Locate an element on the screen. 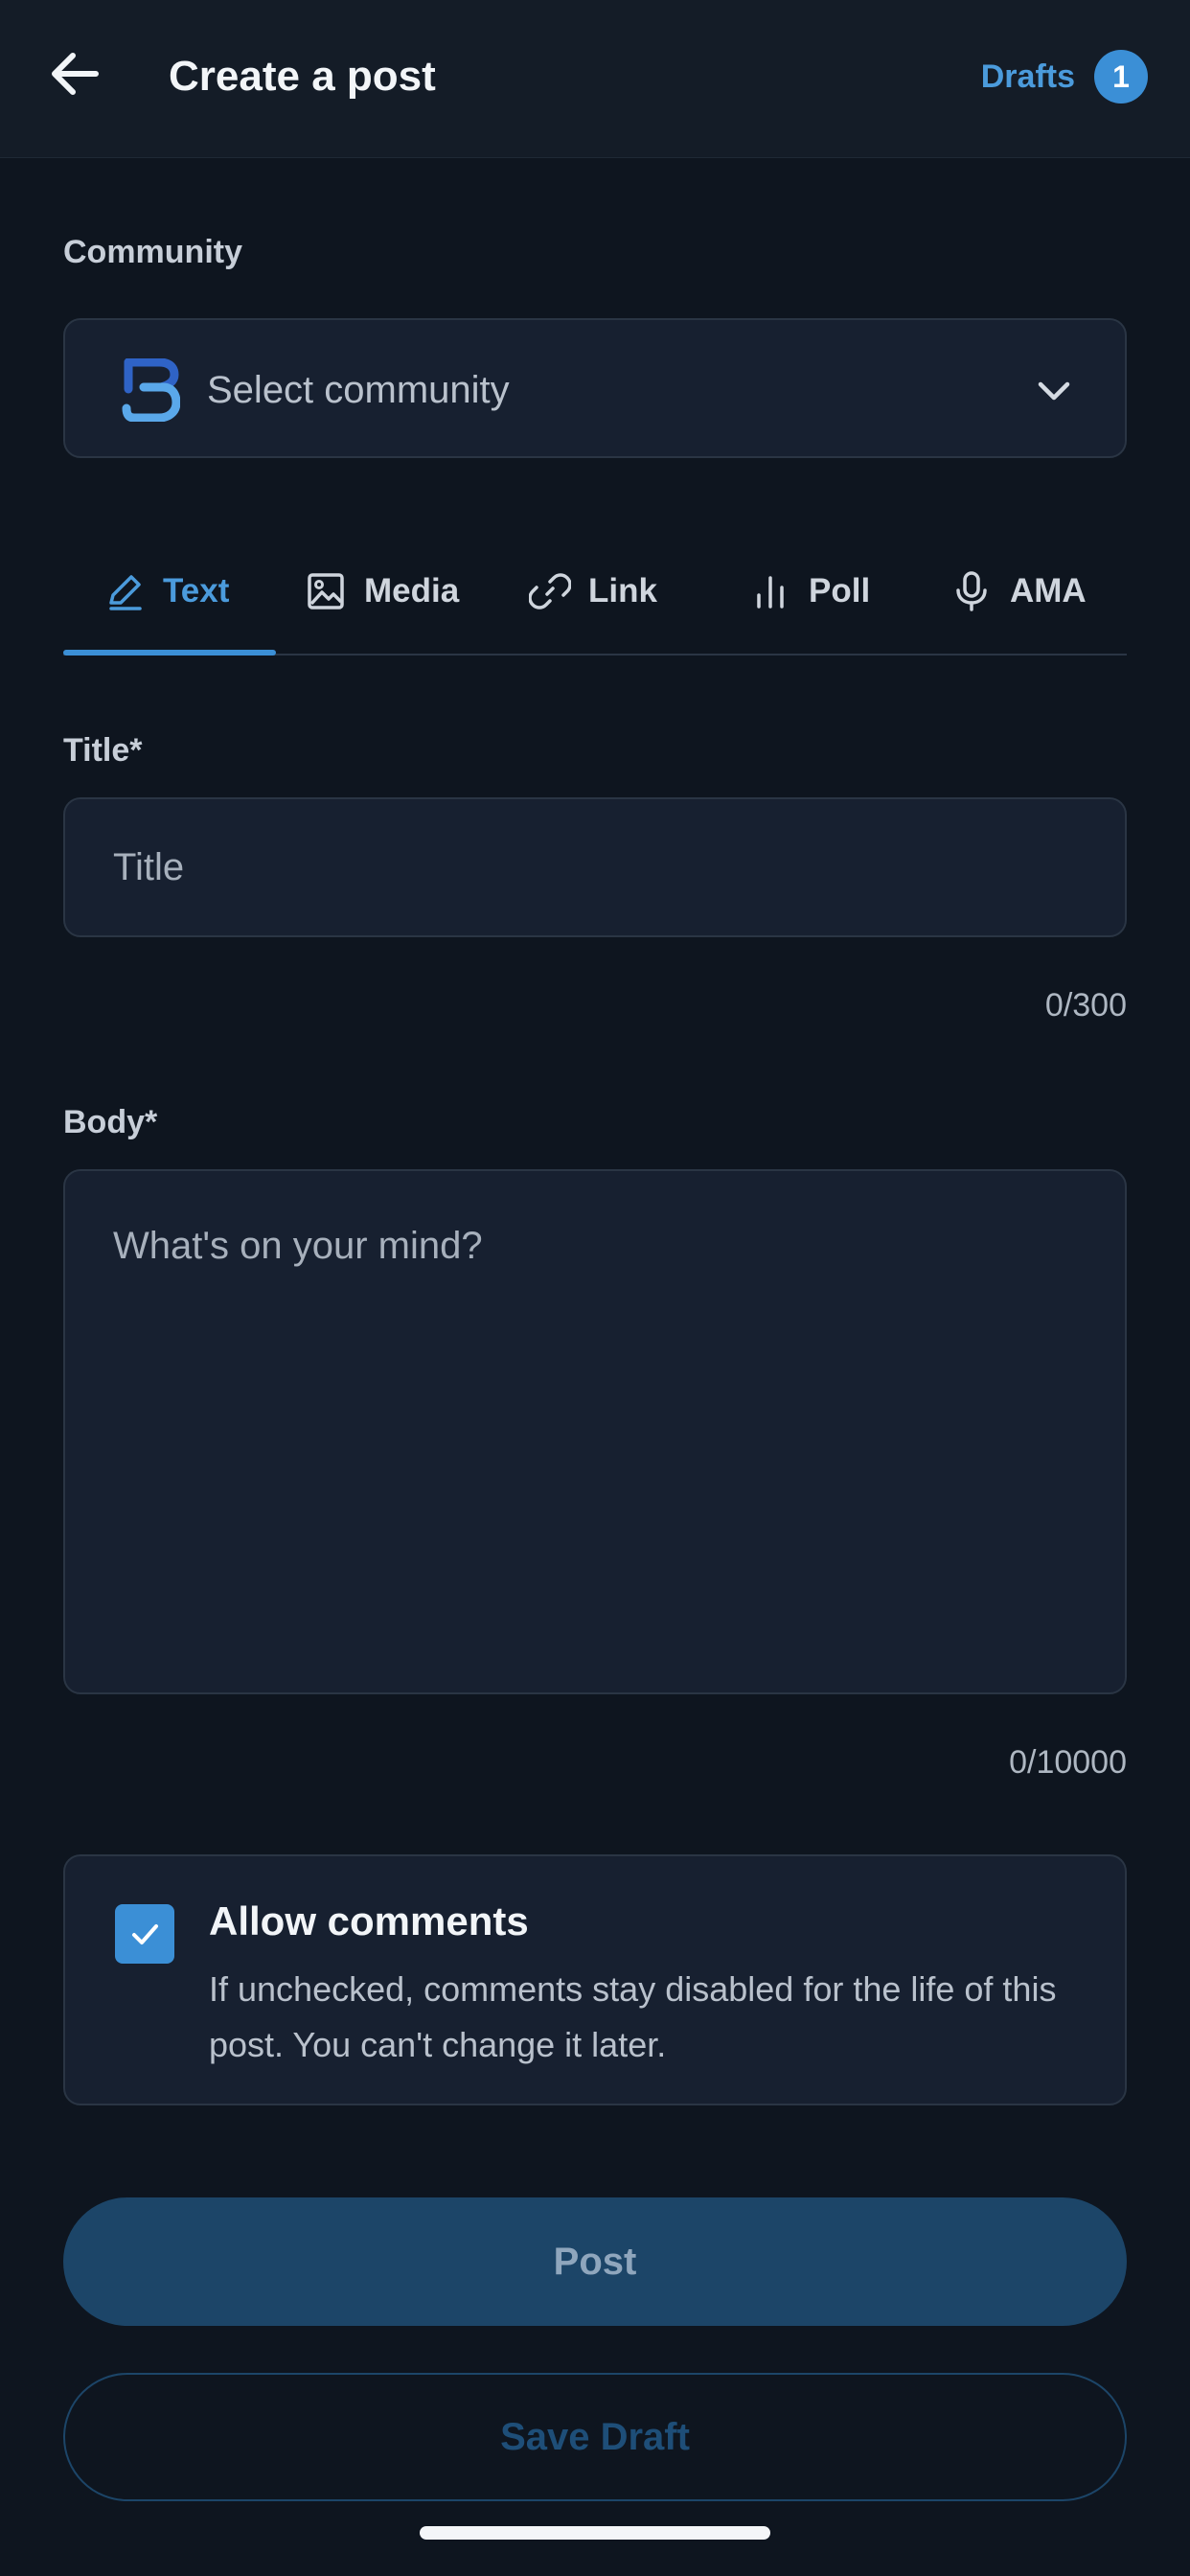 The width and height of the screenshot is (1190, 2576). link-icon is located at coordinates (550, 591).